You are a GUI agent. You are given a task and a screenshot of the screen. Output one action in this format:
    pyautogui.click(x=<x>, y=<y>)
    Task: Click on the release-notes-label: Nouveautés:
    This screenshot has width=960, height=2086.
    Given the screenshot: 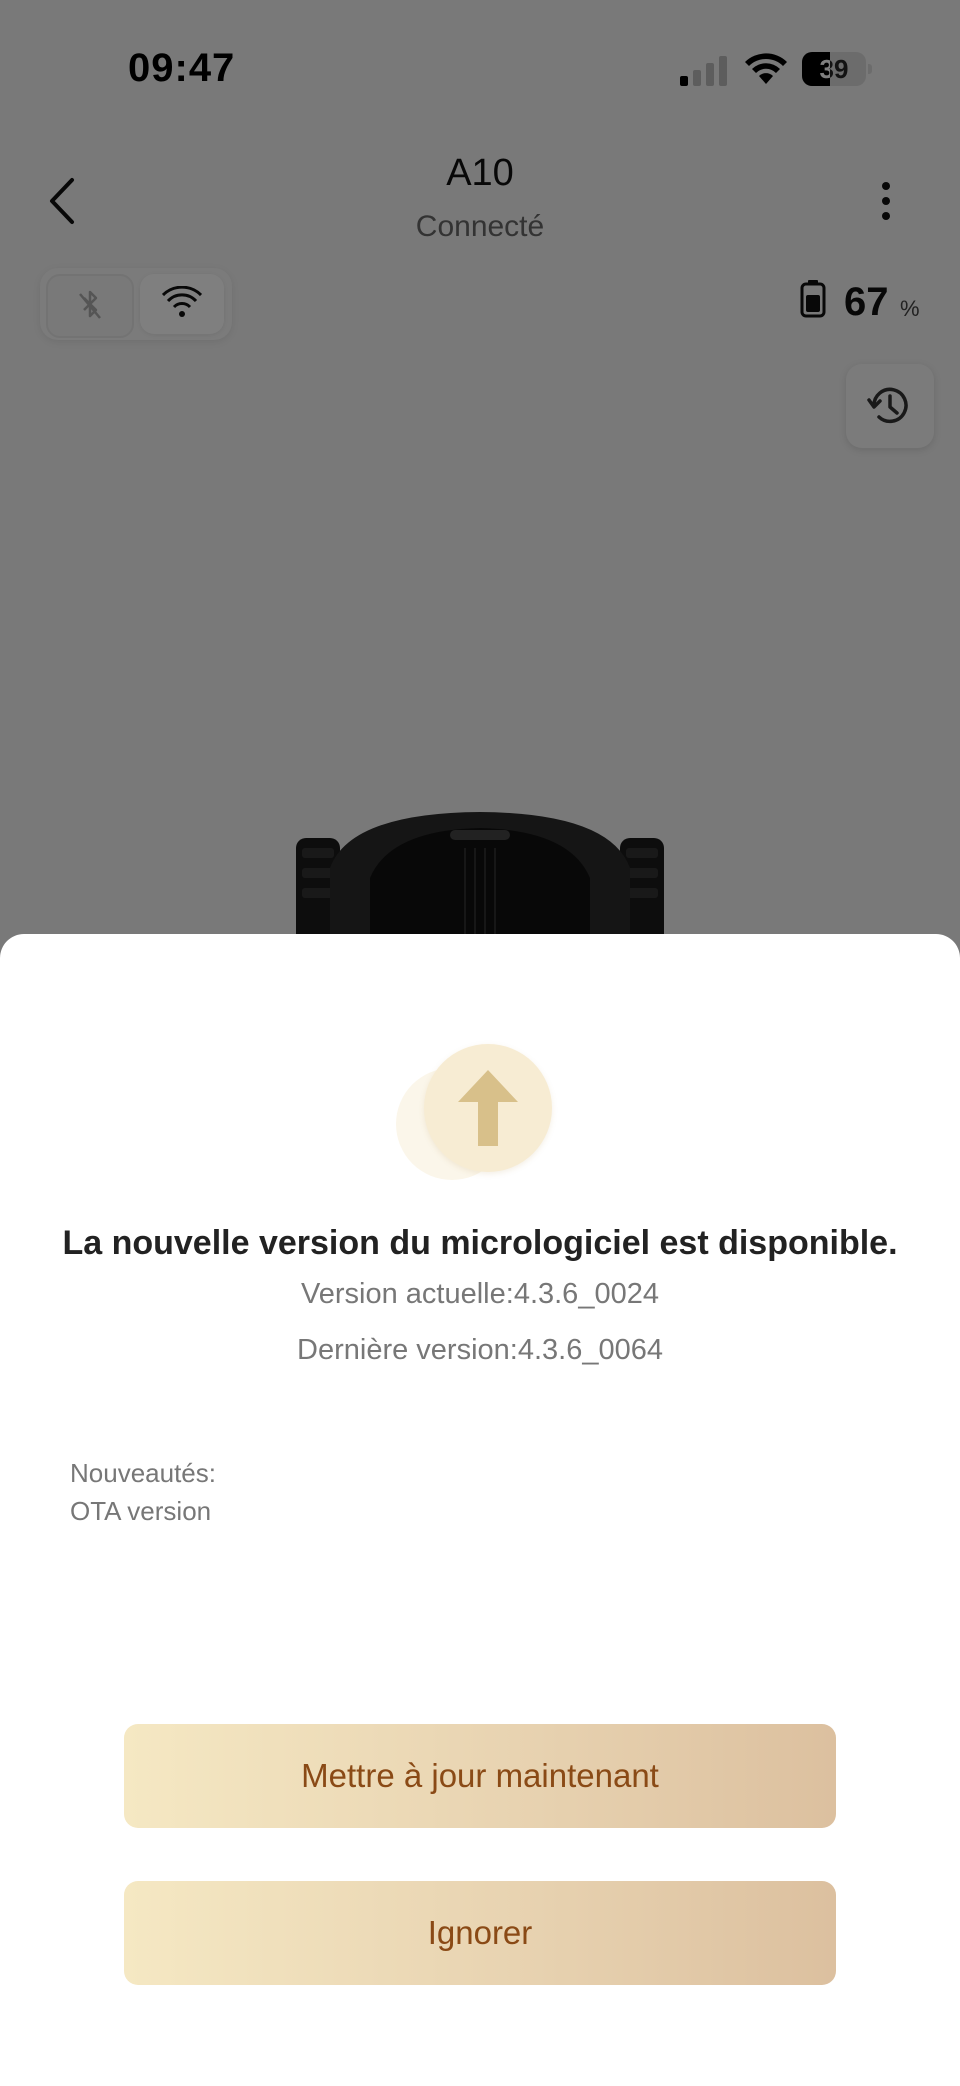 What is the action you would take?
    pyautogui.click(x=143, y=1473)
    